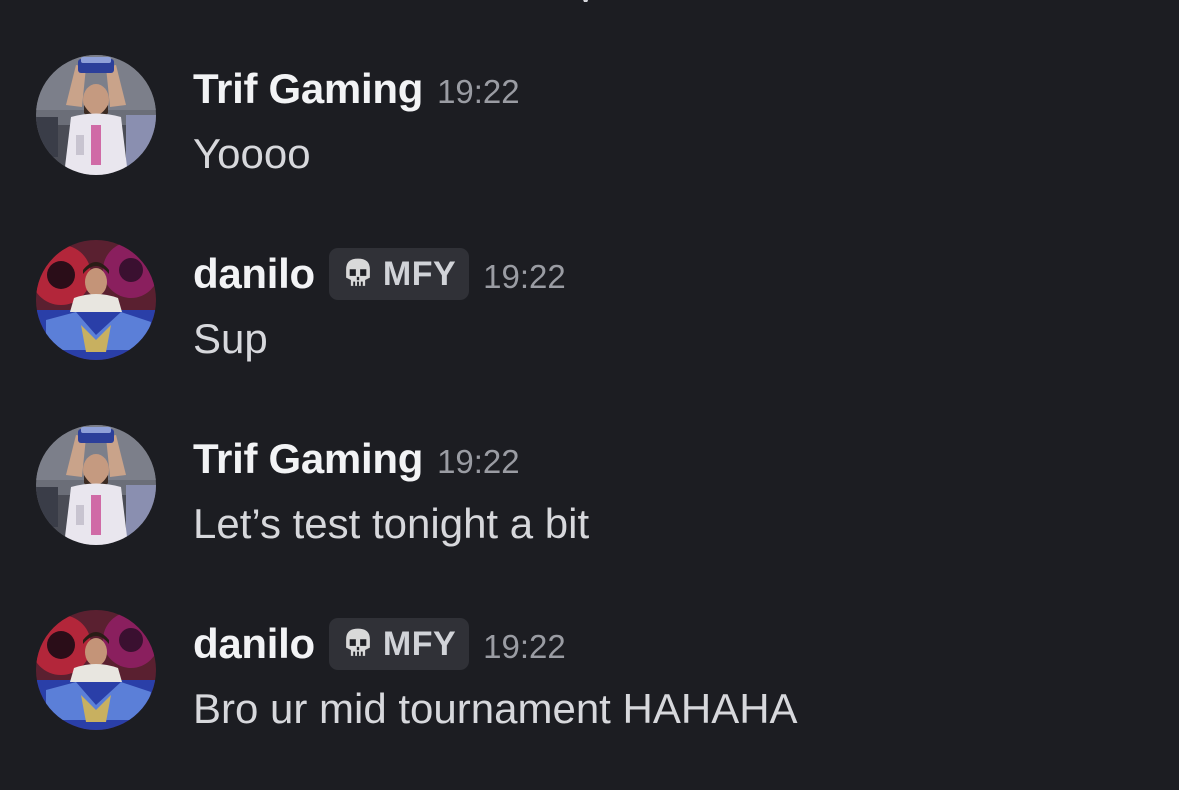 This screenshot has width=1179, height=790. Describe the element at coordinates (495, 708) in the screenshot. I see `message-text: Bro ur mid tournament HAHAHA` at that location.